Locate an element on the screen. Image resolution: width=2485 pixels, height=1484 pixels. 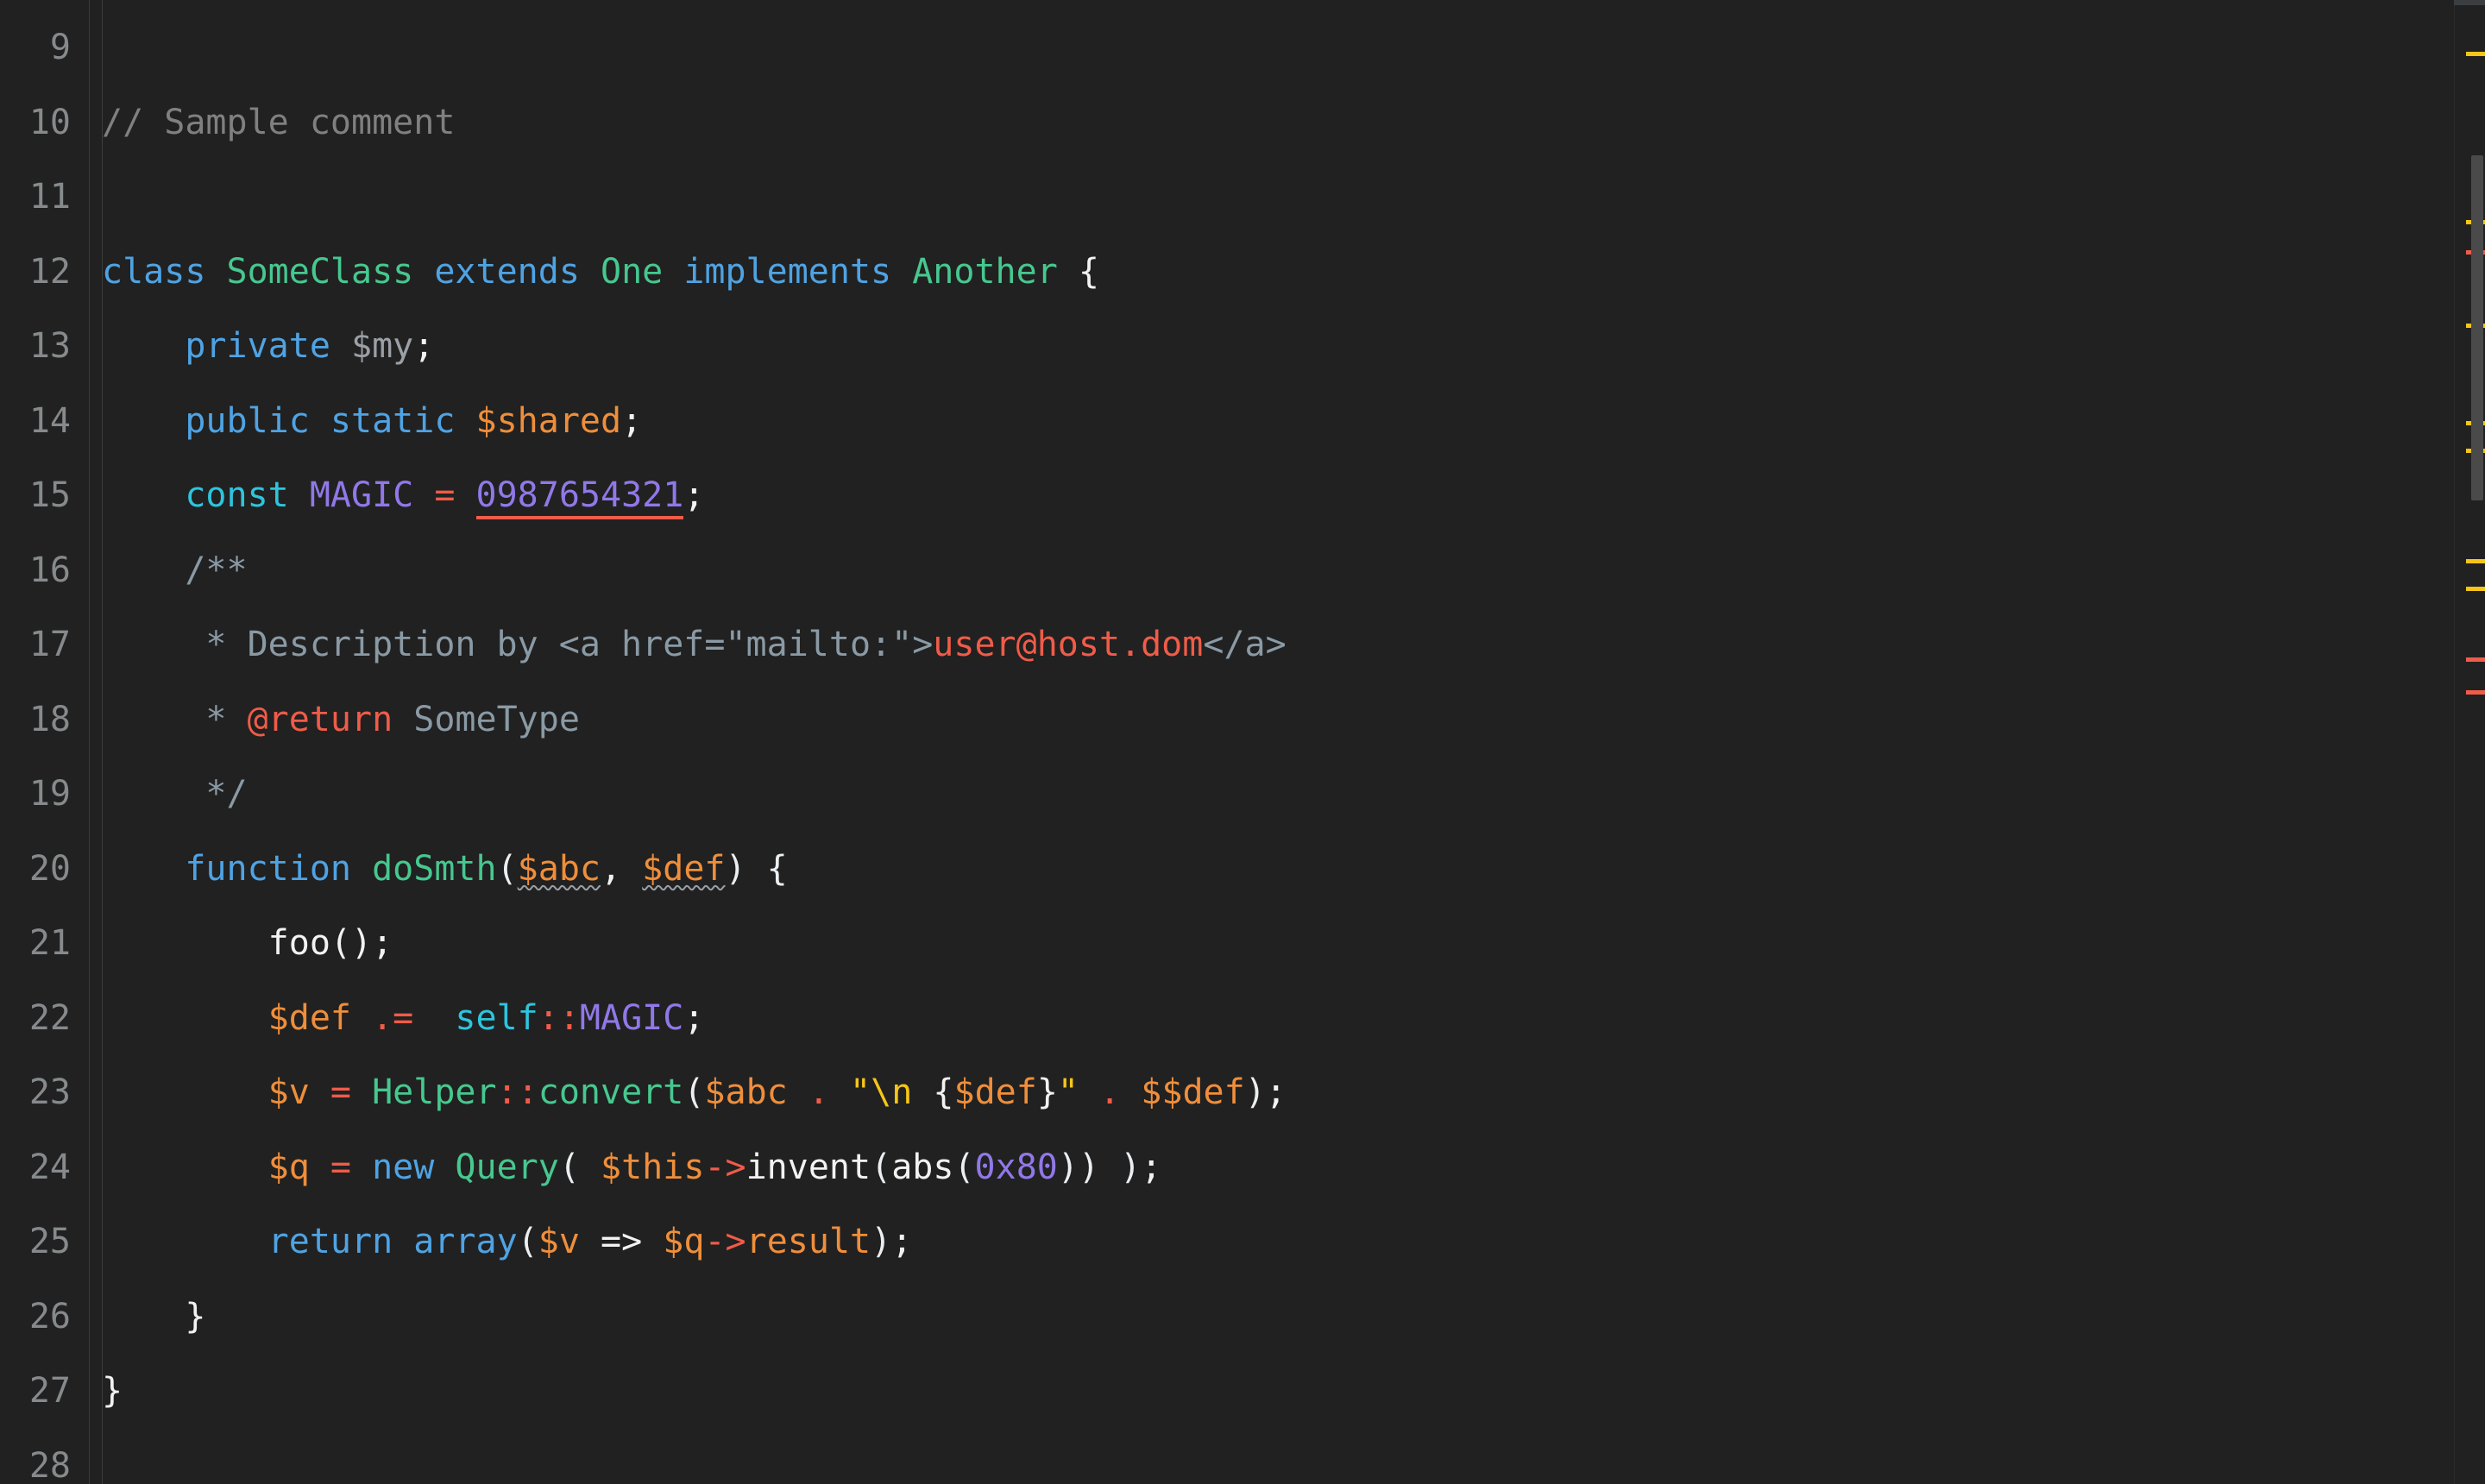
code-token: Another is located at coordinates (985, 271).